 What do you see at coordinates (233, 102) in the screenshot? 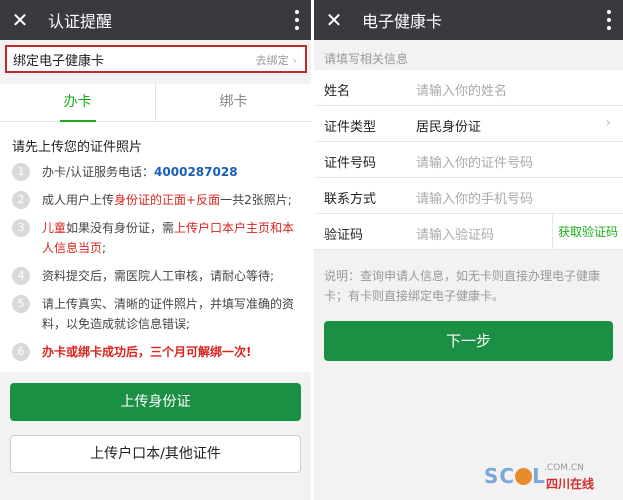
I see `tab-bind-card: 绑卡` at bounding box center [233, 102].